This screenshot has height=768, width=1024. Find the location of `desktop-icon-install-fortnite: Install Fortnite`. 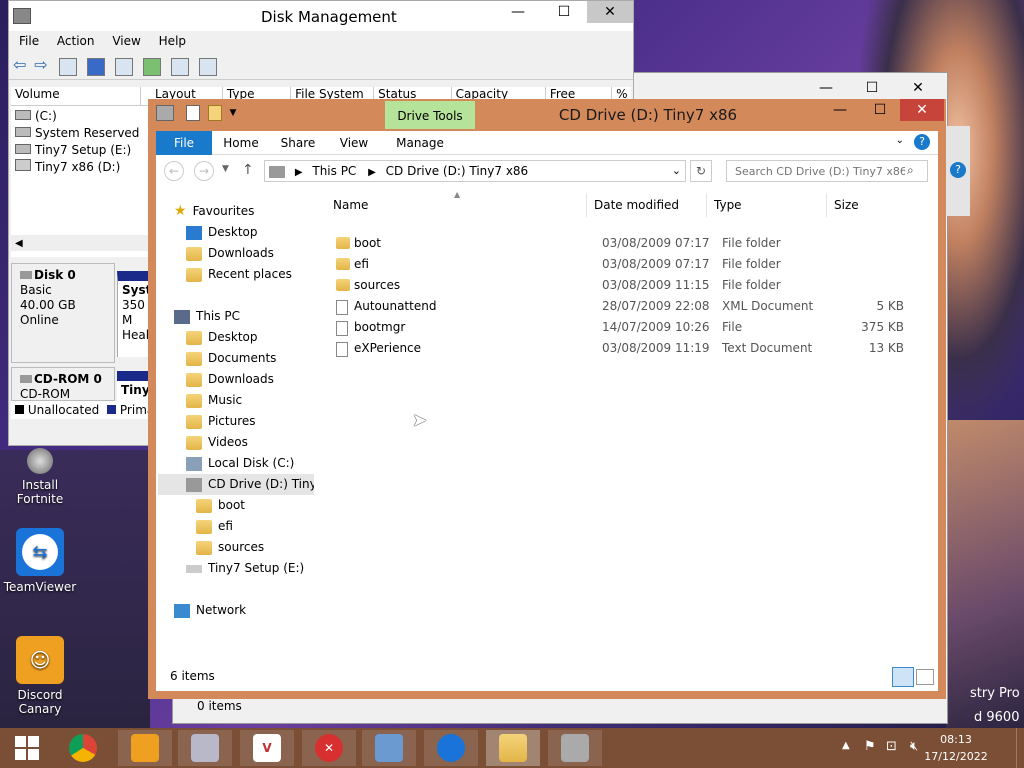

desktop-icon-install-fortnite: Install Fortnite is located at coordinates (40, 477).